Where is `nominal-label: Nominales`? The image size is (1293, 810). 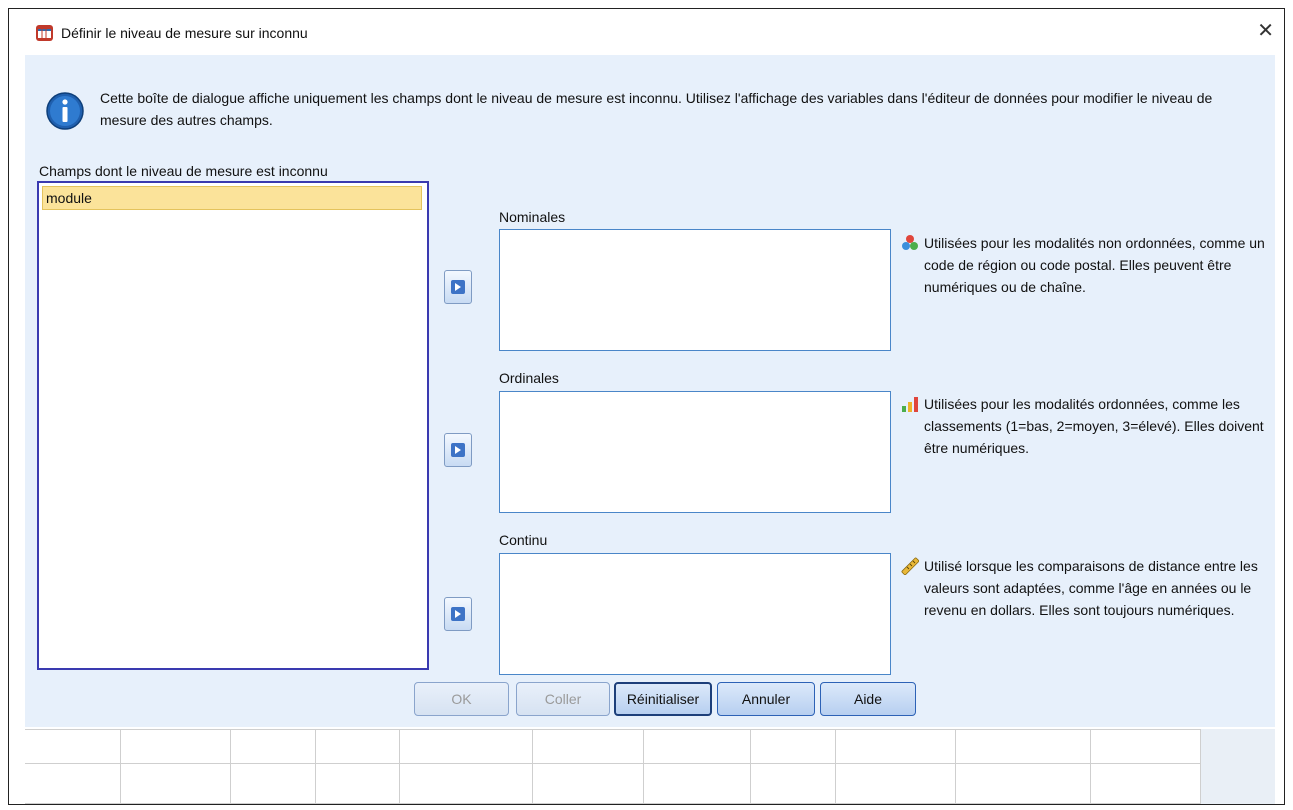 nominal-label: Nominales is located at coordinates (532, 217).